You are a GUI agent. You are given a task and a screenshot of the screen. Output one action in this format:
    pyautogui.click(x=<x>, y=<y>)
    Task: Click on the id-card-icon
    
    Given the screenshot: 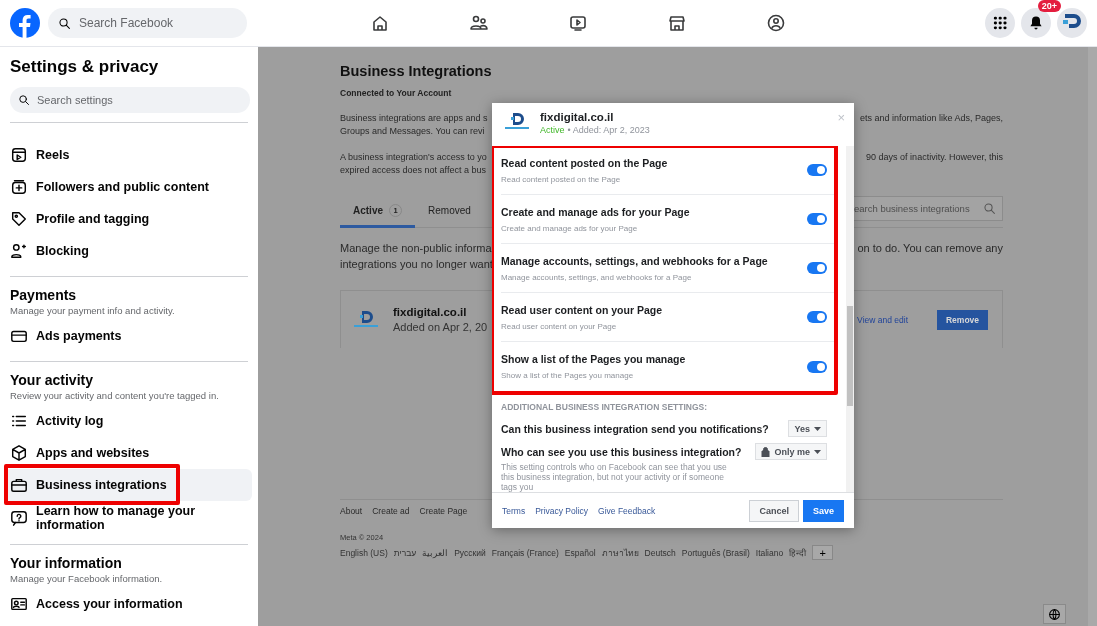 What is the action you would take?
    pyautogui.click(x=19, y=604)
    